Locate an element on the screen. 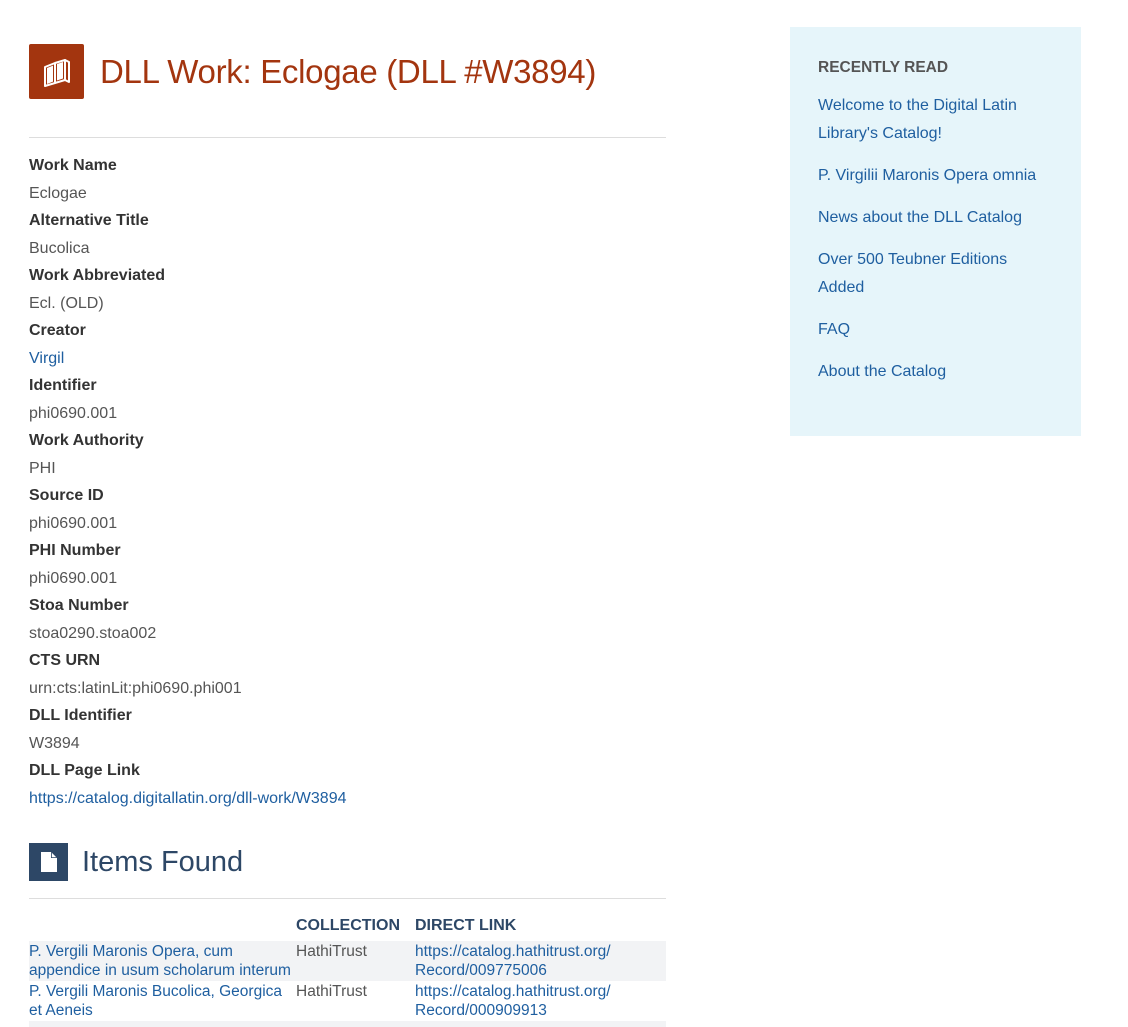 This screenshot has height=1027, width=1128. field-label: Work Abbreviated is located at coordinates (97, 275).